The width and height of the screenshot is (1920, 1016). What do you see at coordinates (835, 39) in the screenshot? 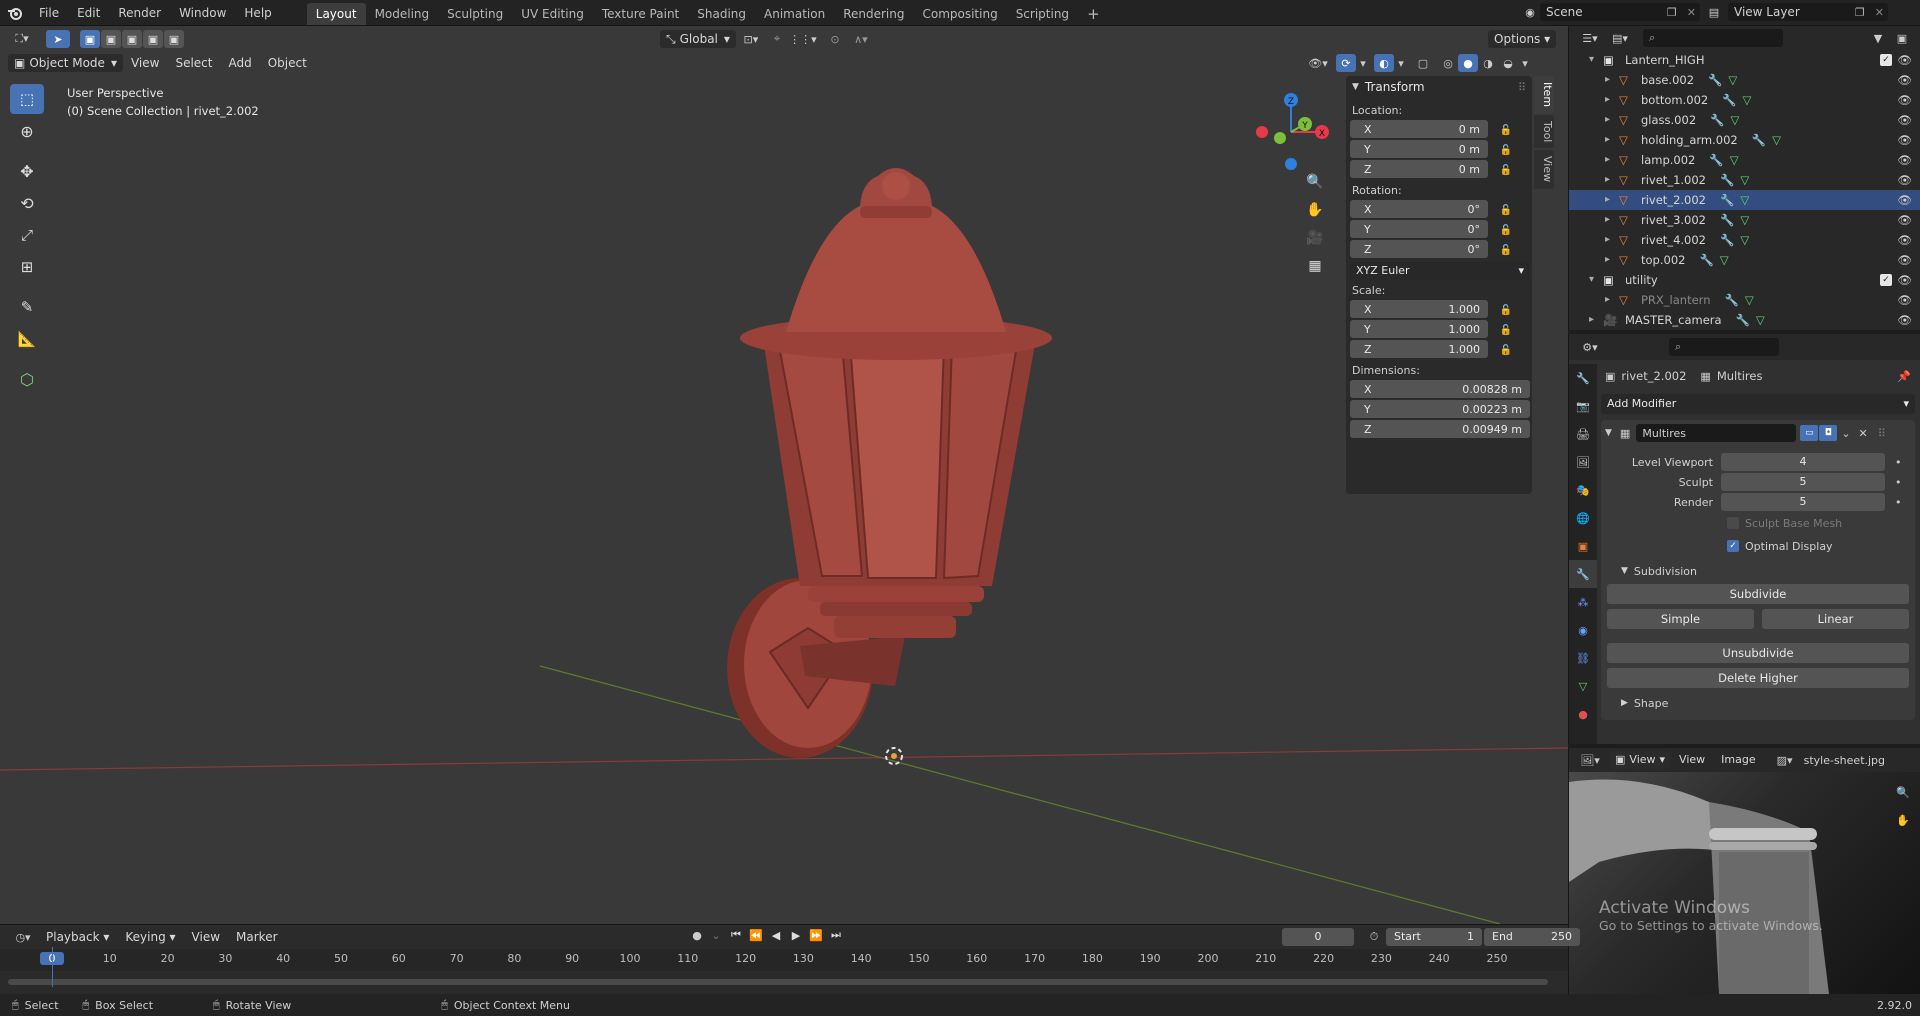
I see `proportional-edit-icon: ⊙` at bounding box center [835, 39].